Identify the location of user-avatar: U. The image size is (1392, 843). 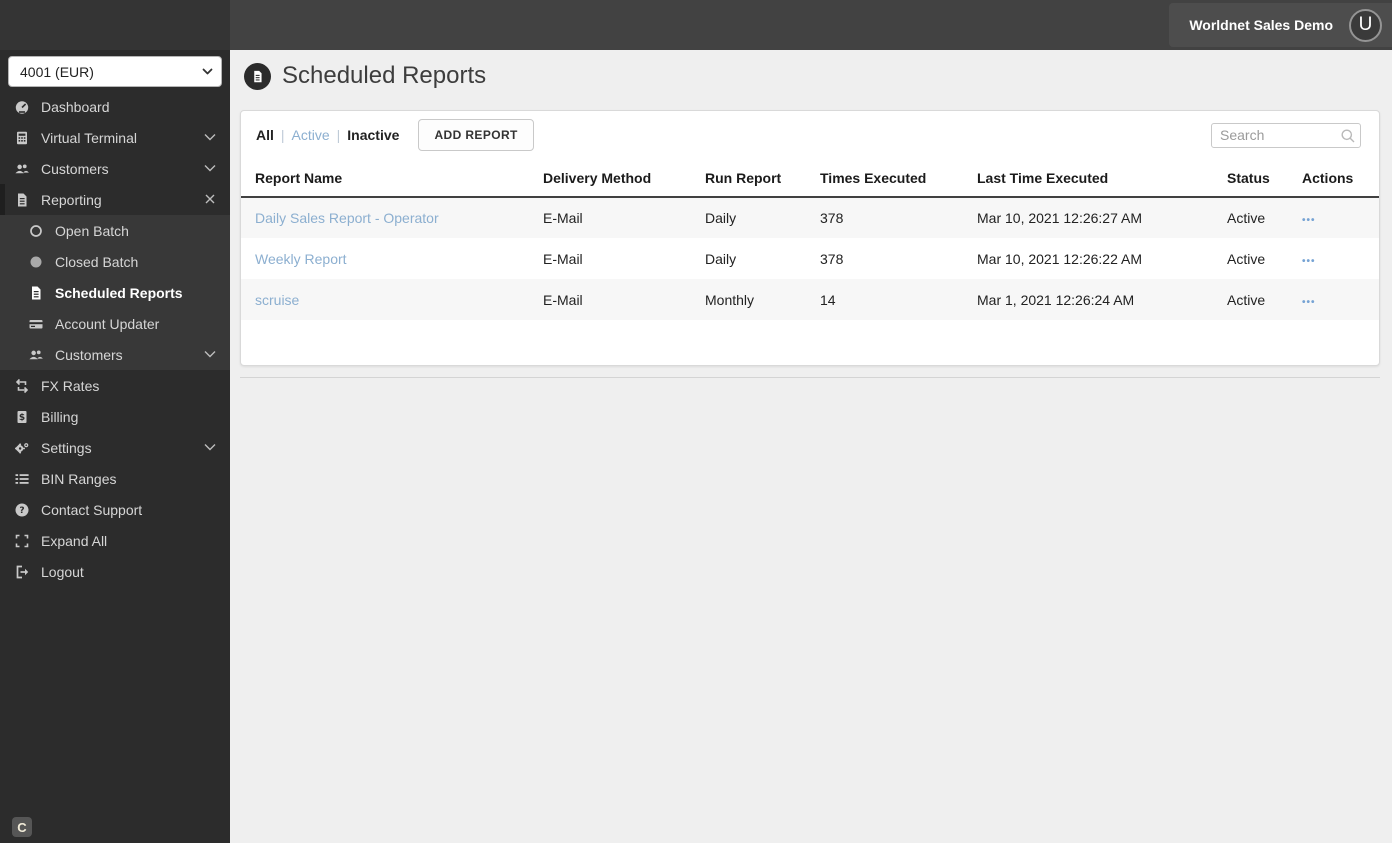
(1365, 25).